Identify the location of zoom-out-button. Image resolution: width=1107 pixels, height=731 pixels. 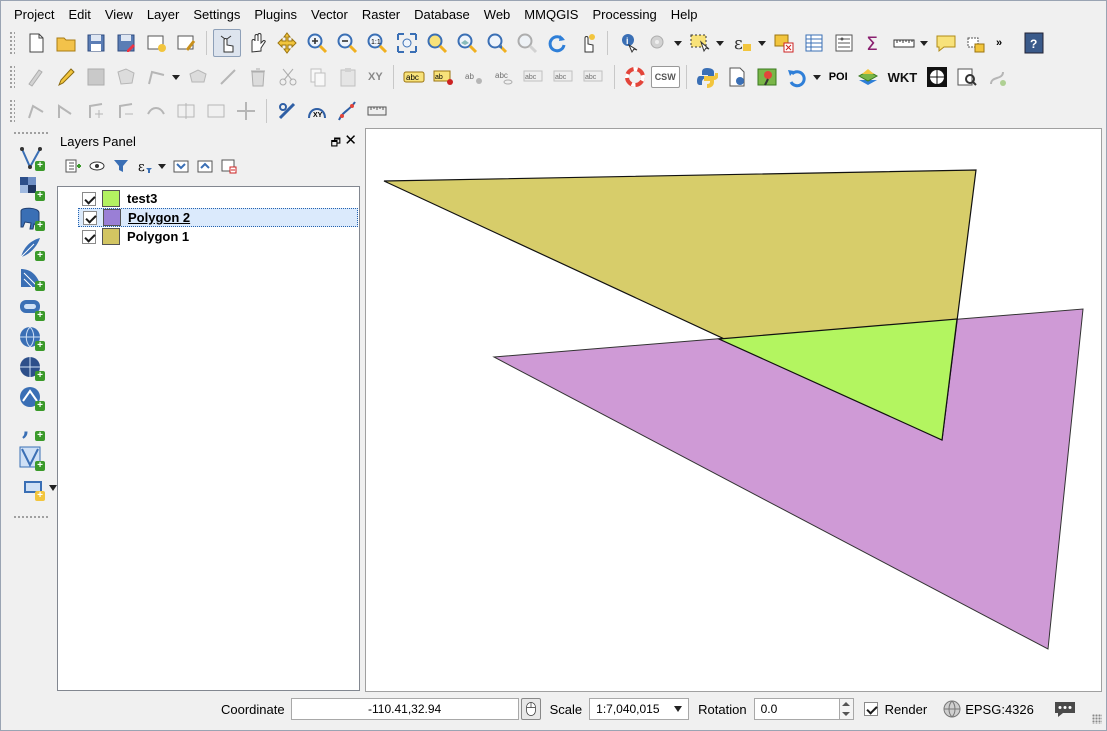
(347, 43).